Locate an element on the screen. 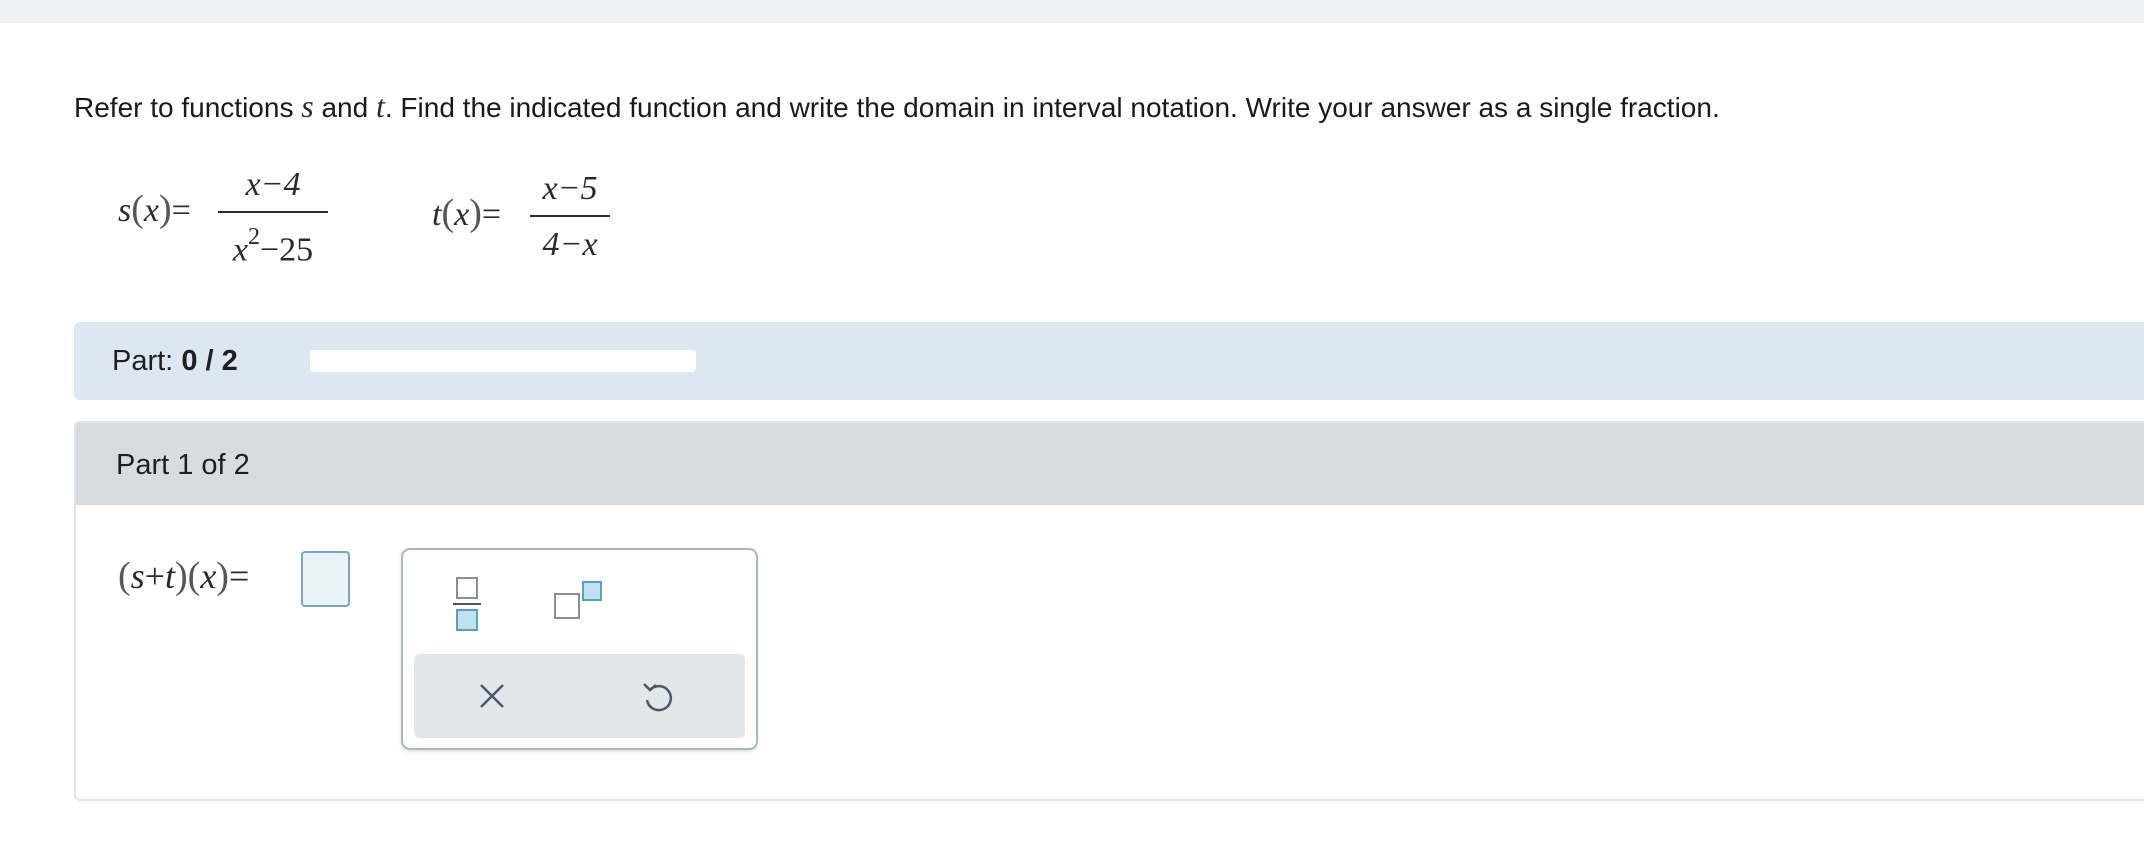 The width and height of the screenshot is (2144, 866). fraction-icon is located at coordinates (467, 604).